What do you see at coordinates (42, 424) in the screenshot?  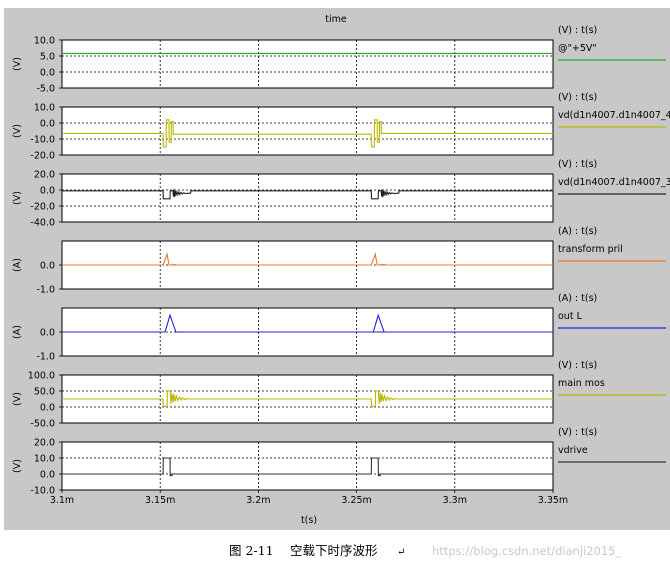 I see `y-tick-label: -50.0` at bounding box center [42, 424].